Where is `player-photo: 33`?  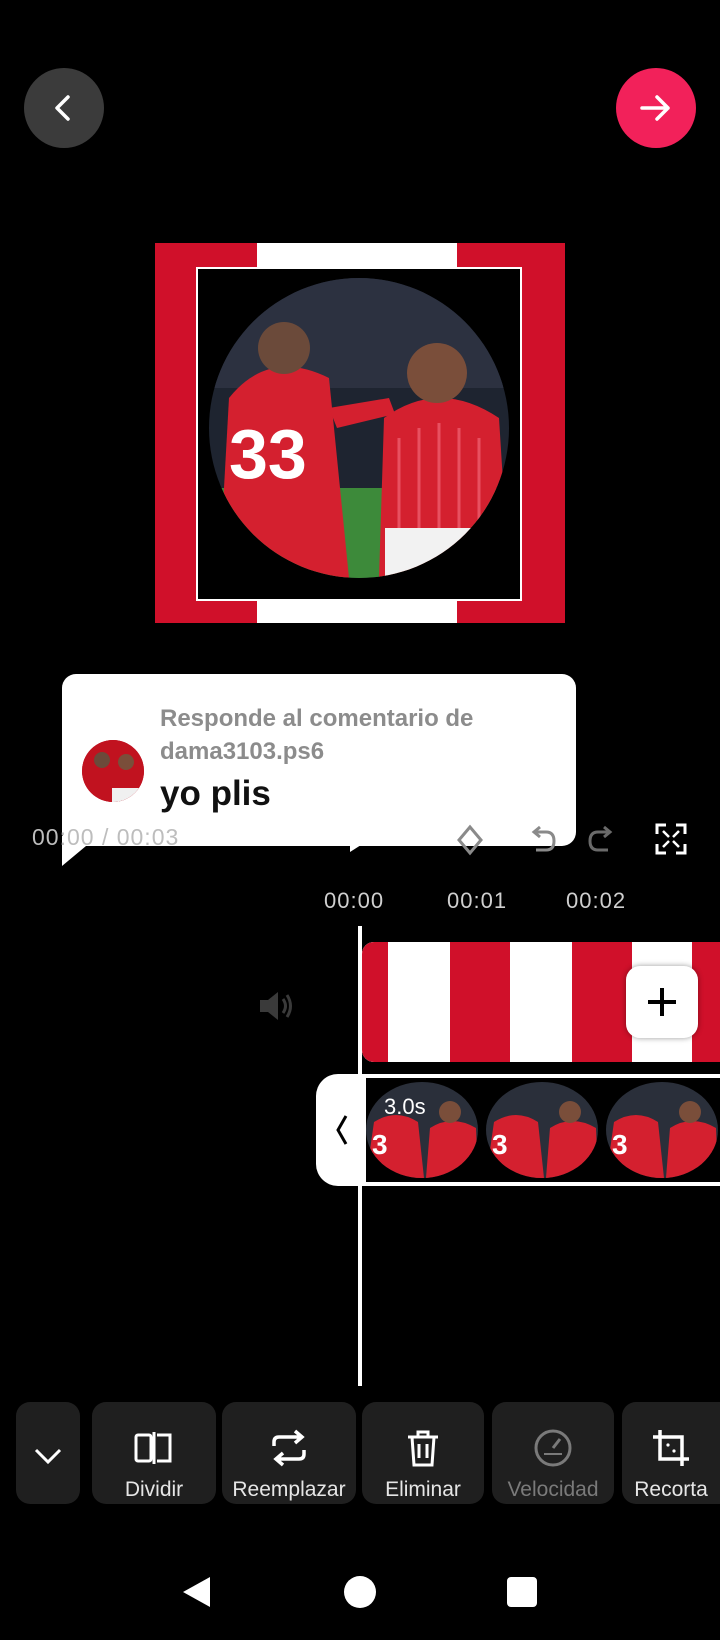 player-photo: 33 is located at coordinates (359, 428).